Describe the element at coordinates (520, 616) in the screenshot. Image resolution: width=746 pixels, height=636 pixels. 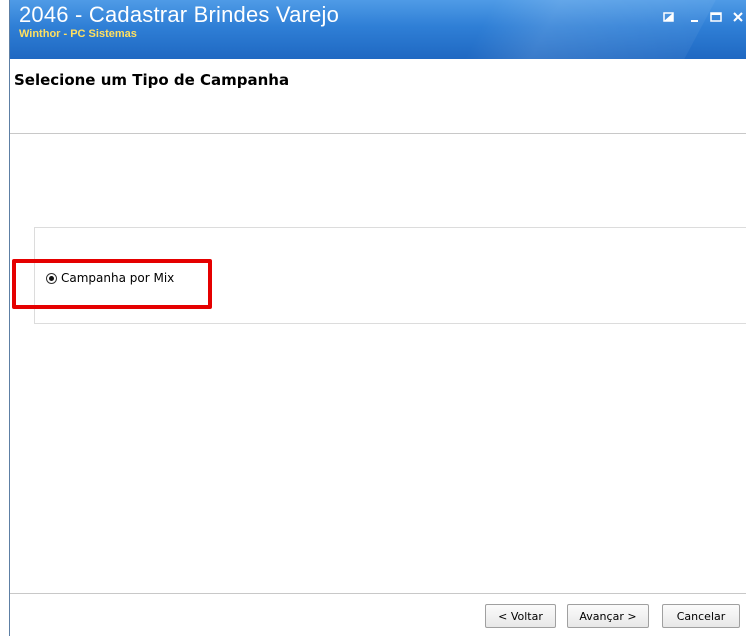
I see `back-button: < Voltar` at that location.